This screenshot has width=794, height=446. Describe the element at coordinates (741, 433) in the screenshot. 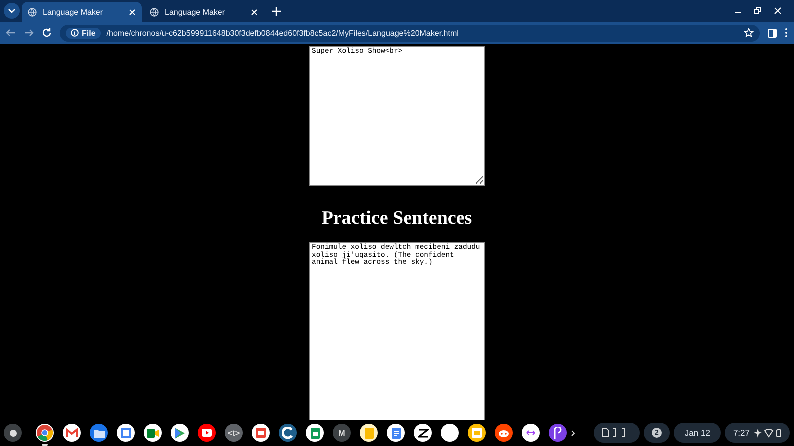

I see `clock-text: 7:27` at that location.